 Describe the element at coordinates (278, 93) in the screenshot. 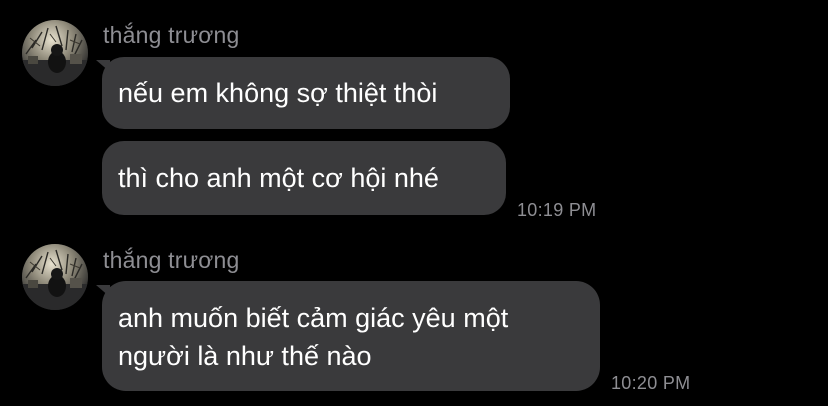

I see `message-text: nếu em không sợ thiệt thòi` at that location.